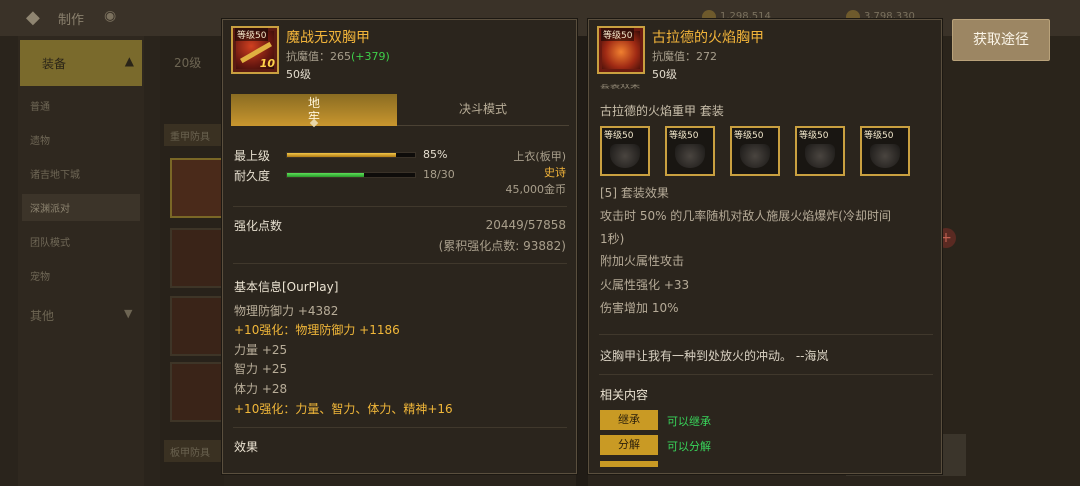 This screenshot has height=486, width=1080. I want to click on enhance-value: 20449/57858, so click(525, 225).